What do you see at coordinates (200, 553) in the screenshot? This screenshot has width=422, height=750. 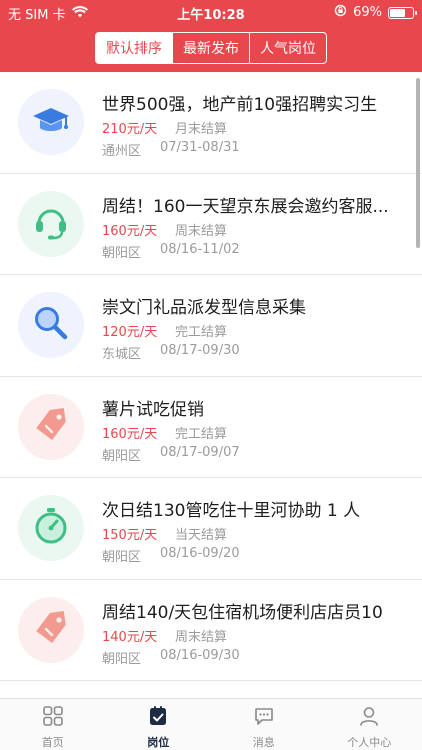 I see `job-dates: 08/16-09/20` at bounding box center [200, 553].